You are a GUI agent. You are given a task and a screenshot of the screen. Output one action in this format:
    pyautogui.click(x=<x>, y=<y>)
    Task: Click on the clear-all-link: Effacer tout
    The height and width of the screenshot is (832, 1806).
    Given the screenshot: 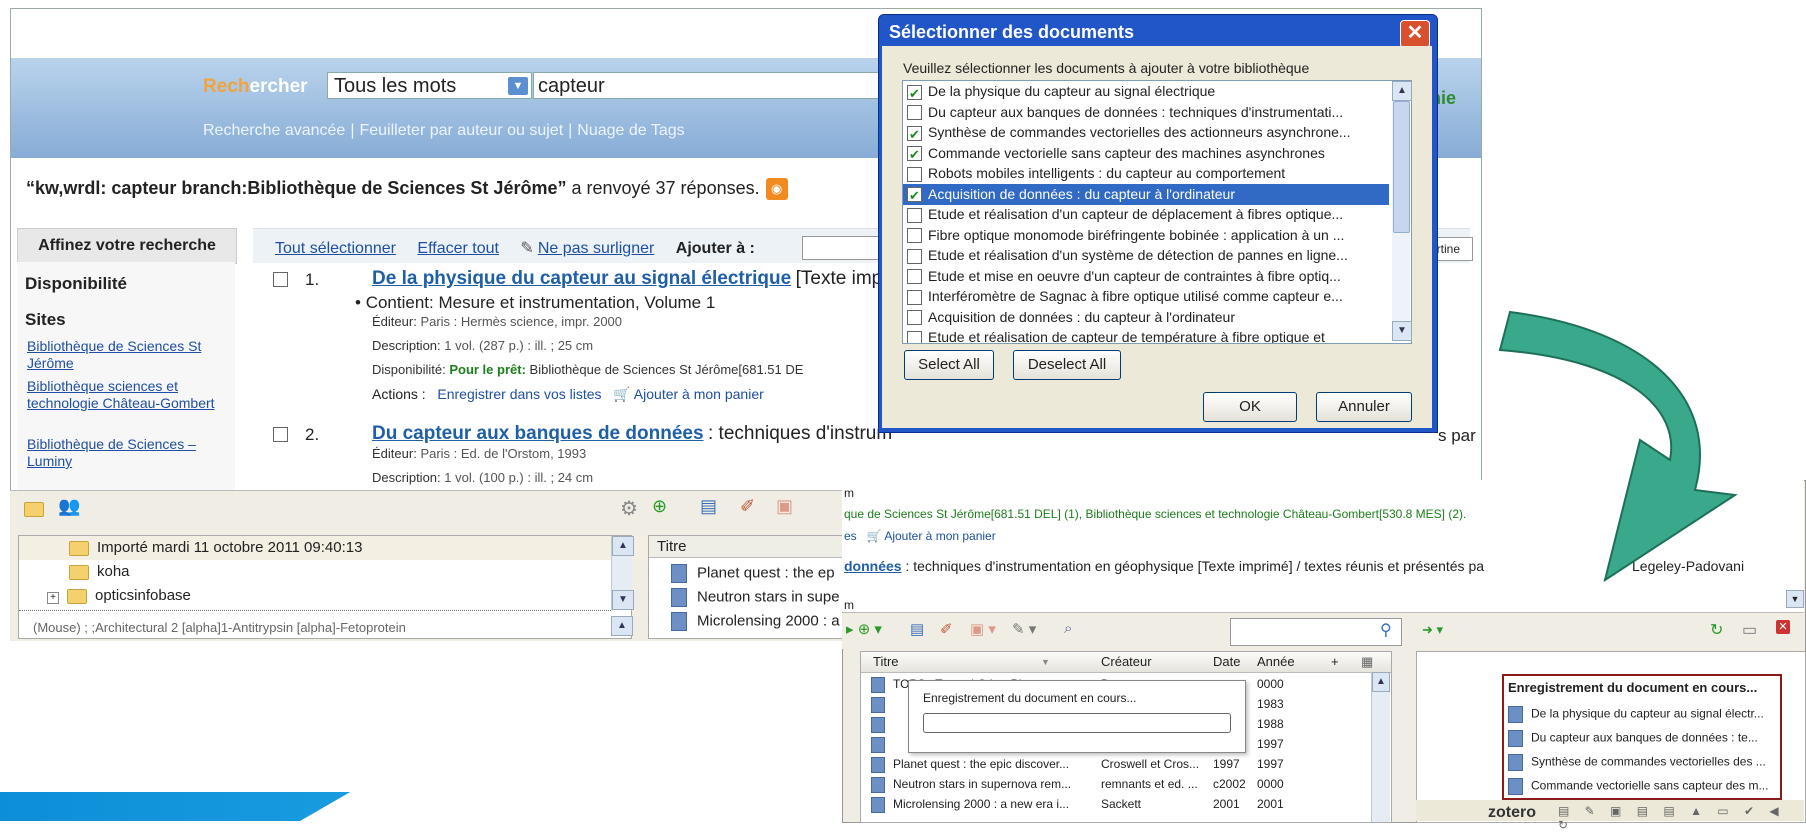 What is the action you would take?
    pyautogui.click(x=458, y=248)
    